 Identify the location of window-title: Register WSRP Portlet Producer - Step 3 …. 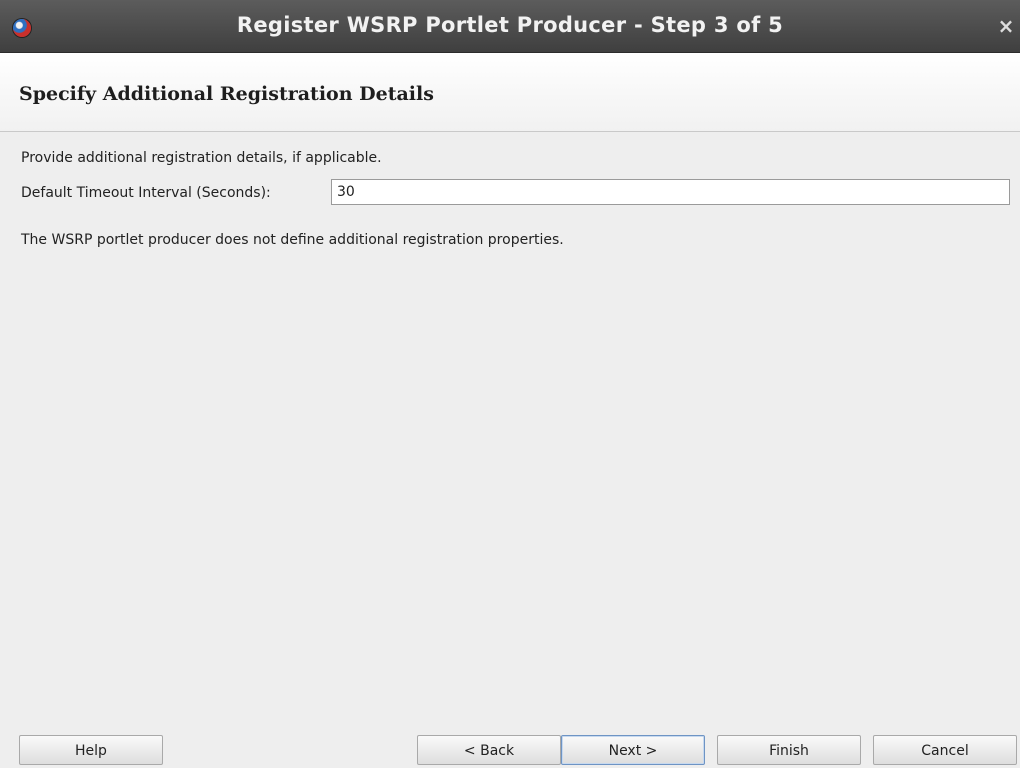
(510, 25).